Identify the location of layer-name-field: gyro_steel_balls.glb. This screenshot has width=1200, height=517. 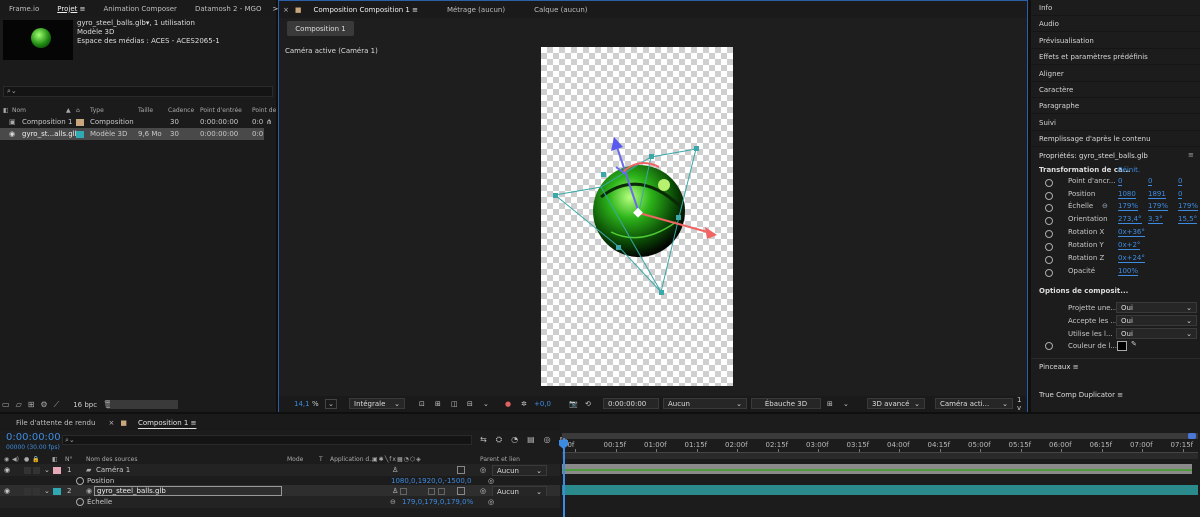
(188, 491).